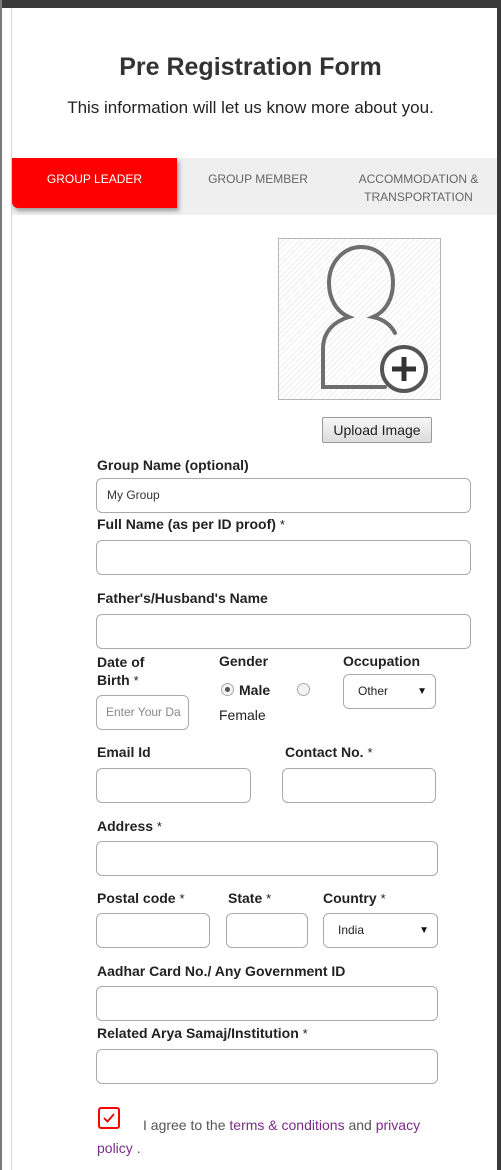 The image size is (501, 1170). Describe the element at coordinates (186, 524) in the screenshot. I see `label-text: Full Name (as per ID proof)` at that location.